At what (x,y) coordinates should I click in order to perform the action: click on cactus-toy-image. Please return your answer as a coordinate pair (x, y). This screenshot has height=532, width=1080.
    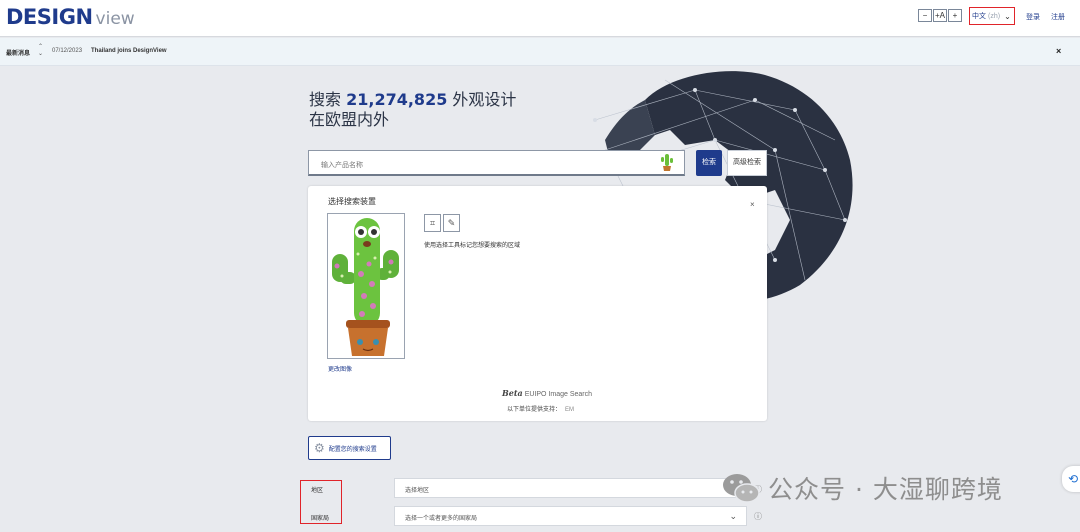
    Looking at the image, I should click on (366, 286).